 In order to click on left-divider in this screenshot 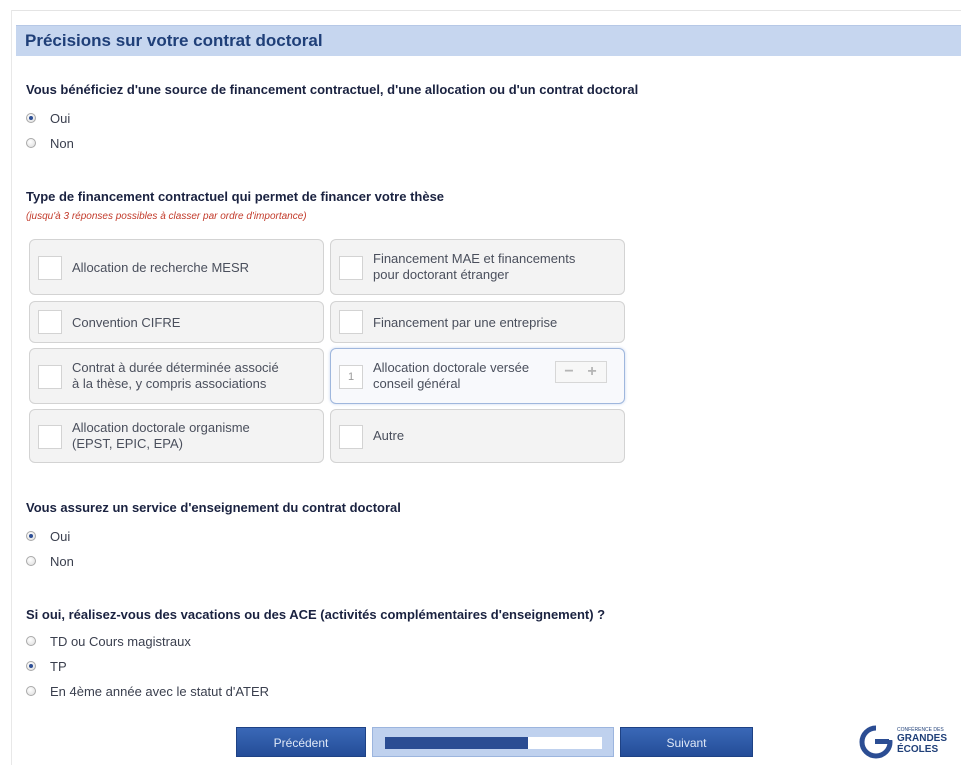, I will do `click(11, 387)`.